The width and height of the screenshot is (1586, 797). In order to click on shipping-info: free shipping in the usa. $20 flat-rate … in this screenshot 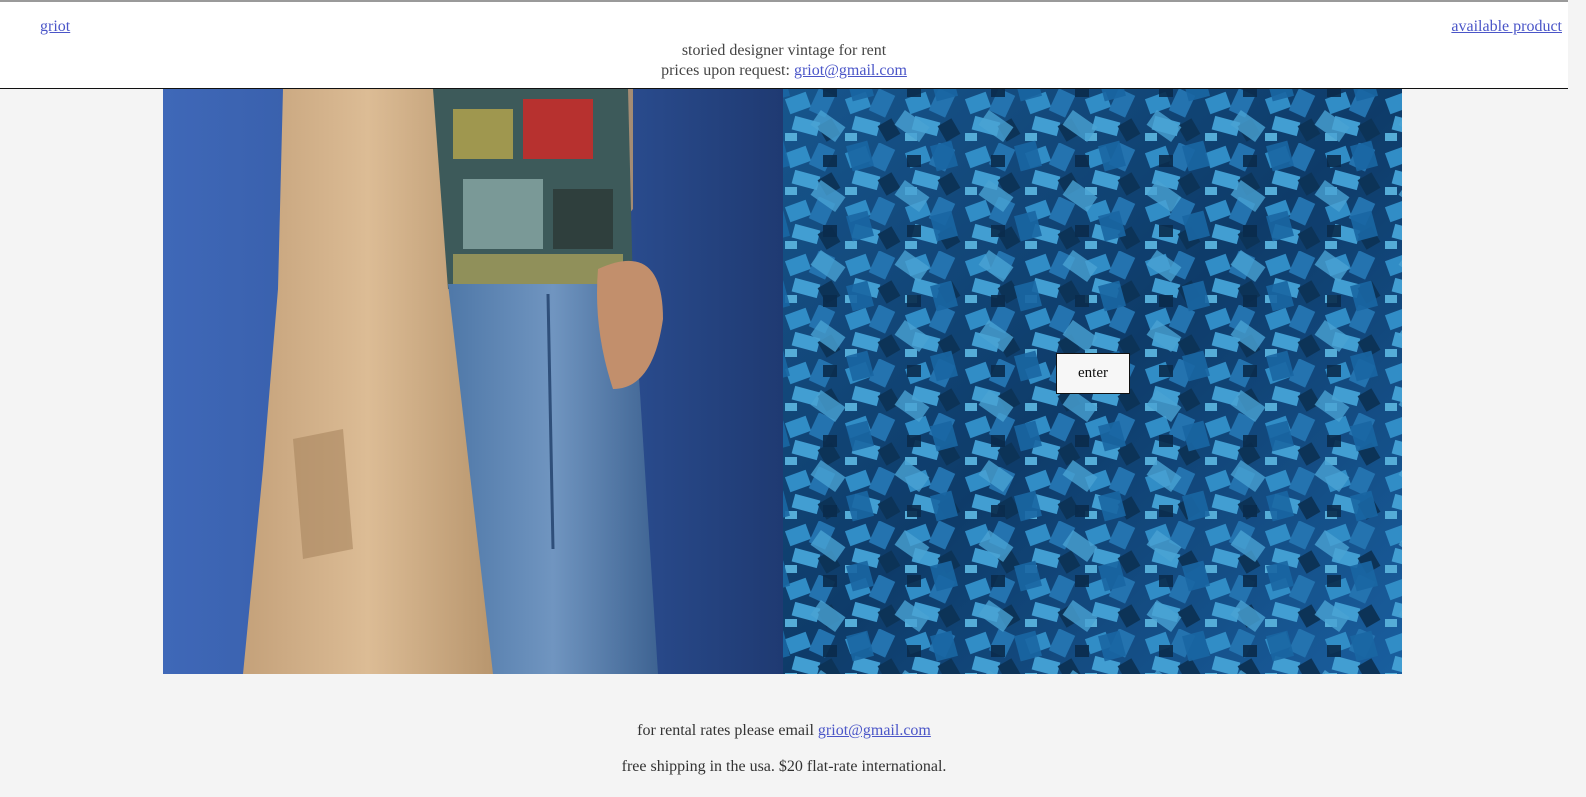, I will do `click(784, 766)`.